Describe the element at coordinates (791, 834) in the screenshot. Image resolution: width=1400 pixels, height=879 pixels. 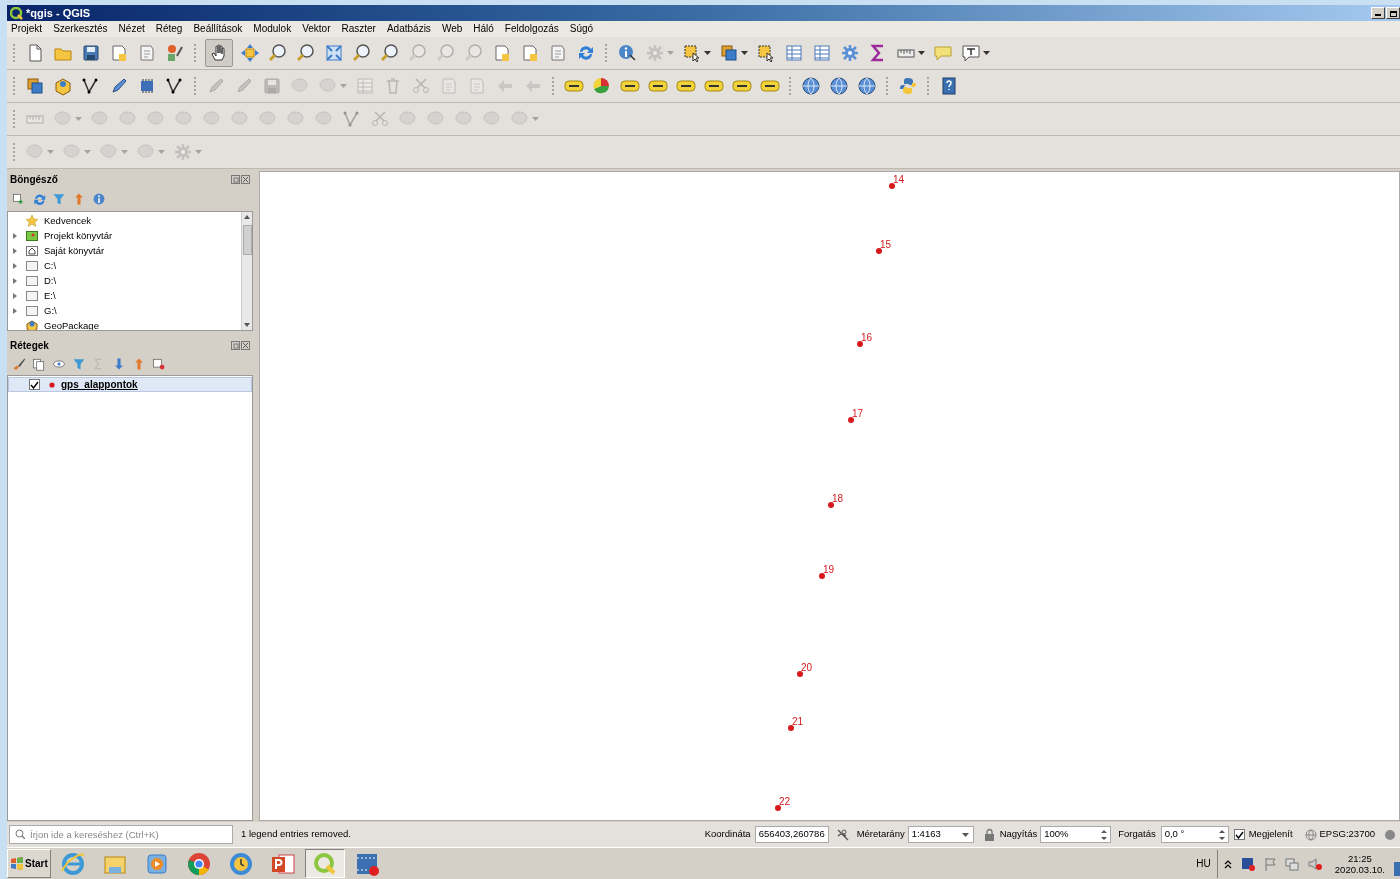
I see `coordinate-field: 656403,260786` at that location.